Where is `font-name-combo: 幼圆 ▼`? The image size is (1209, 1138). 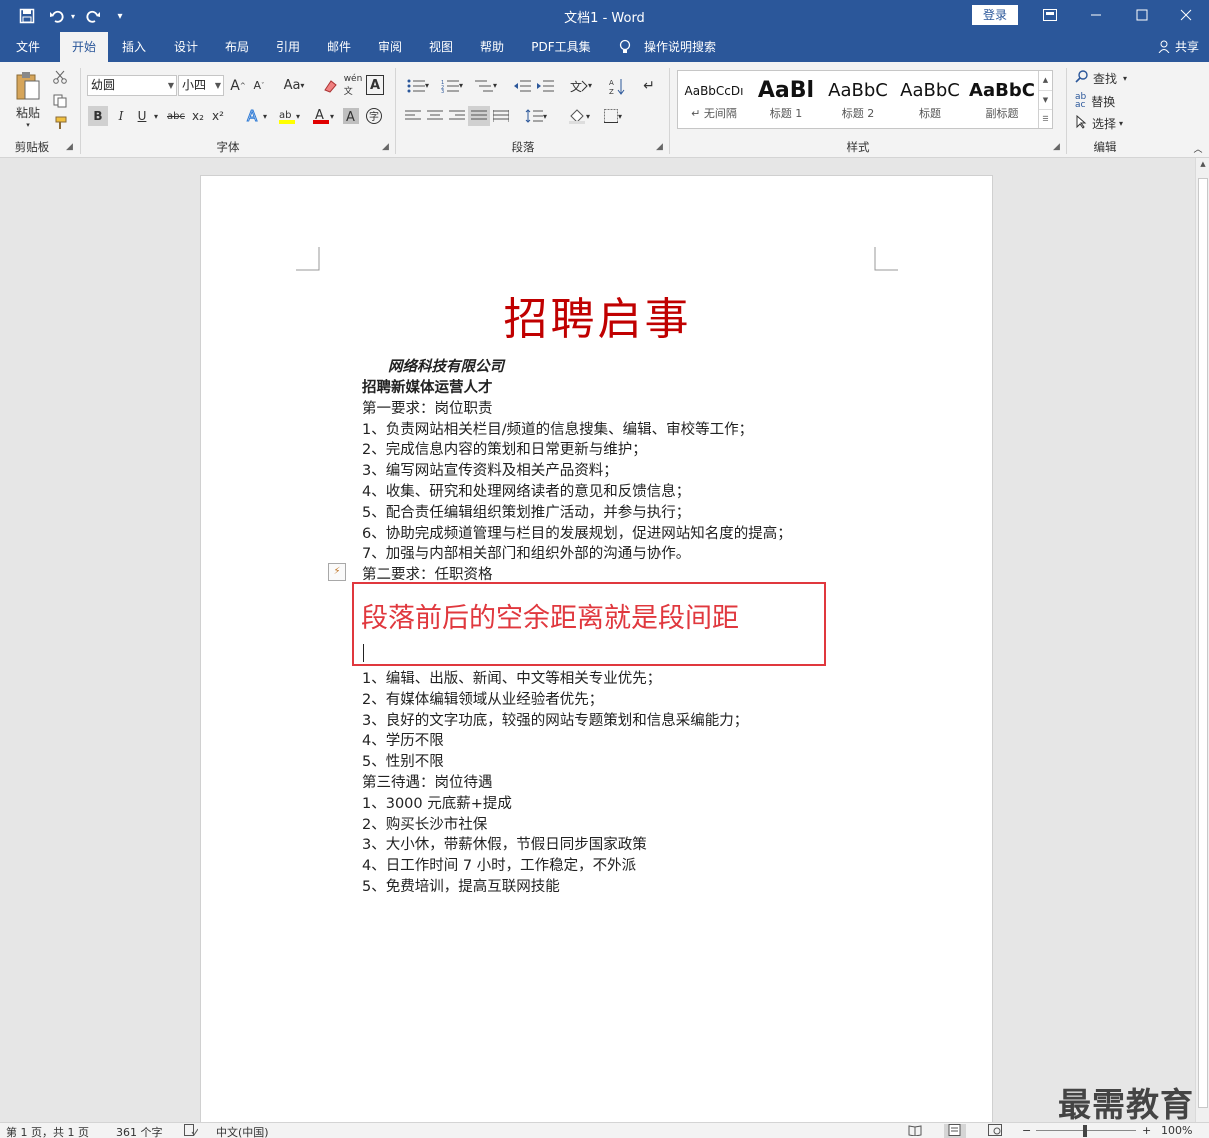
font-name-combo: 幼圆 ▼ is located at coordinates (132, 85).